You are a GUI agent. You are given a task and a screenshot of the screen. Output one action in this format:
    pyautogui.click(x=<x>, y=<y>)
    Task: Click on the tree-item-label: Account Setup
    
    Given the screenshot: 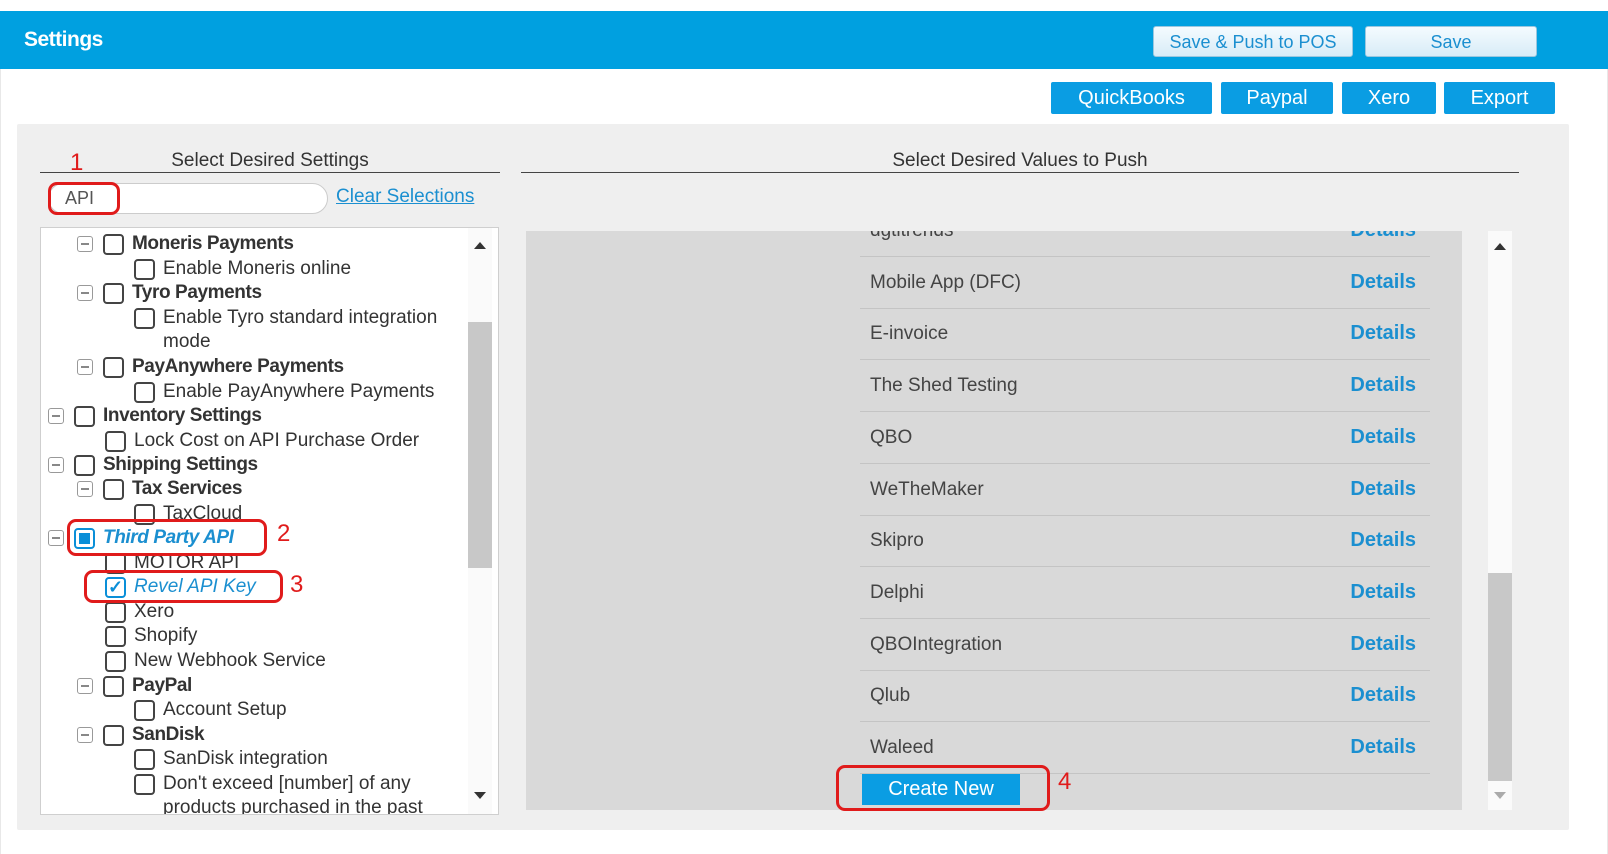 What is the action you would take?
    pyautogui.click(x=225, y=709)
    